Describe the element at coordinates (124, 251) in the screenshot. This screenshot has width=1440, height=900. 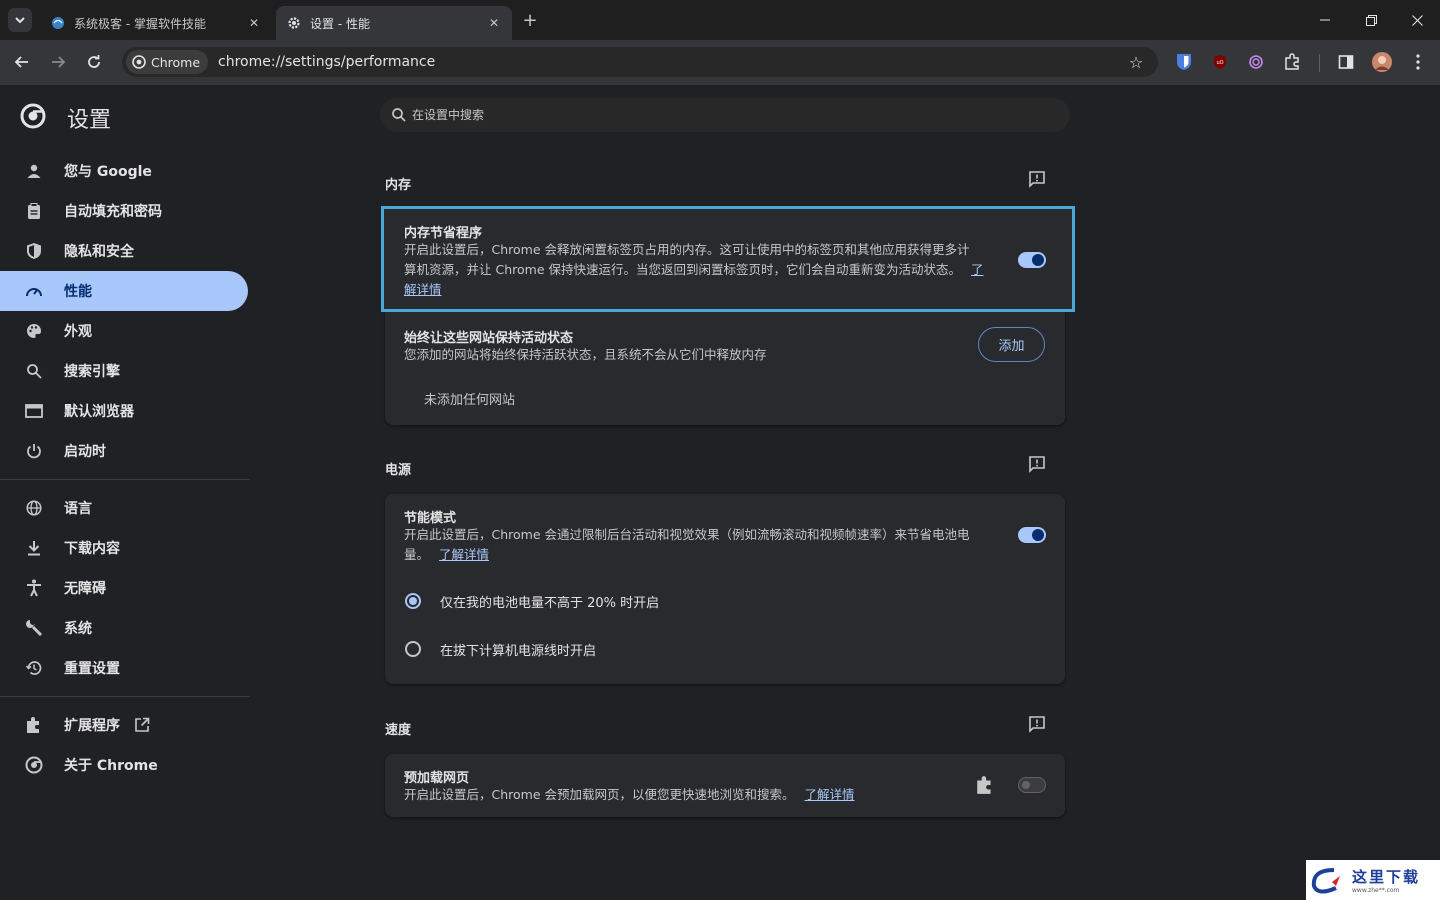
I see `sidebar-item-privacy: 隐私和安全` at that location.